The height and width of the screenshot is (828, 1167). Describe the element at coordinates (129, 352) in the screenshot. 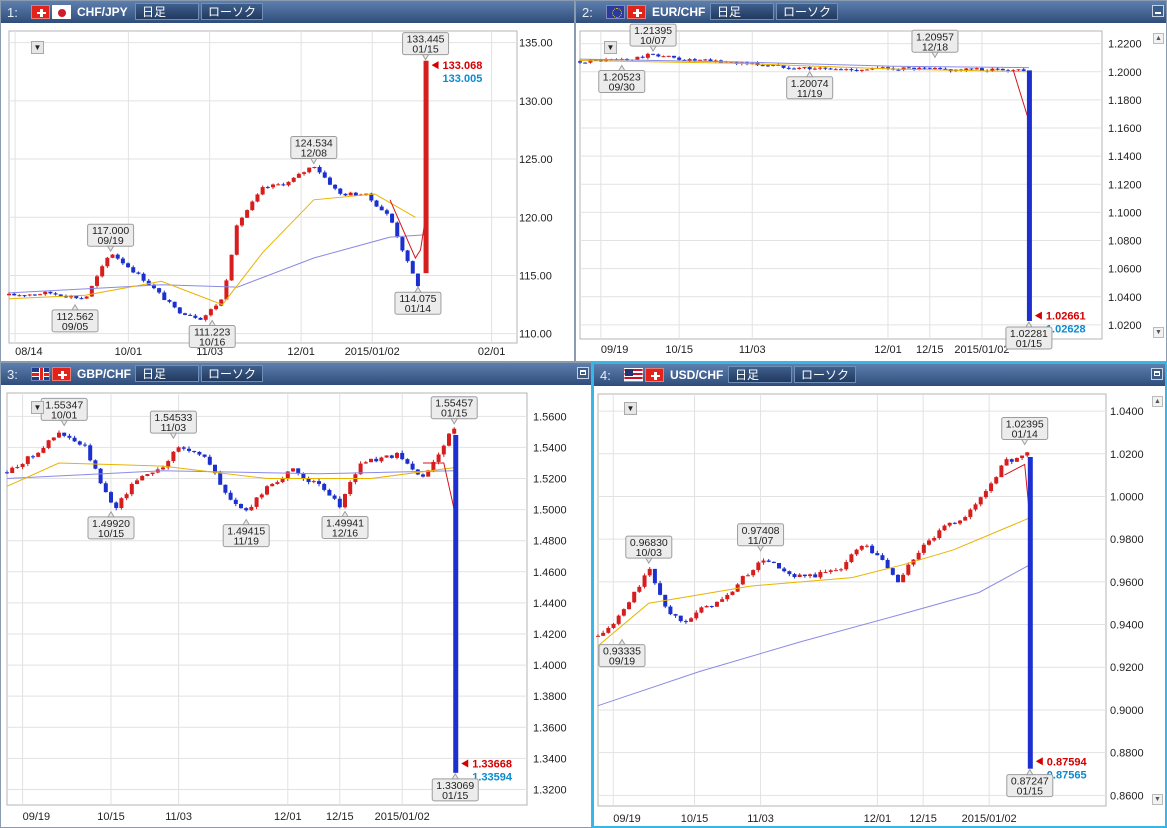

I see `x-tick-label: 10/01` at that location.